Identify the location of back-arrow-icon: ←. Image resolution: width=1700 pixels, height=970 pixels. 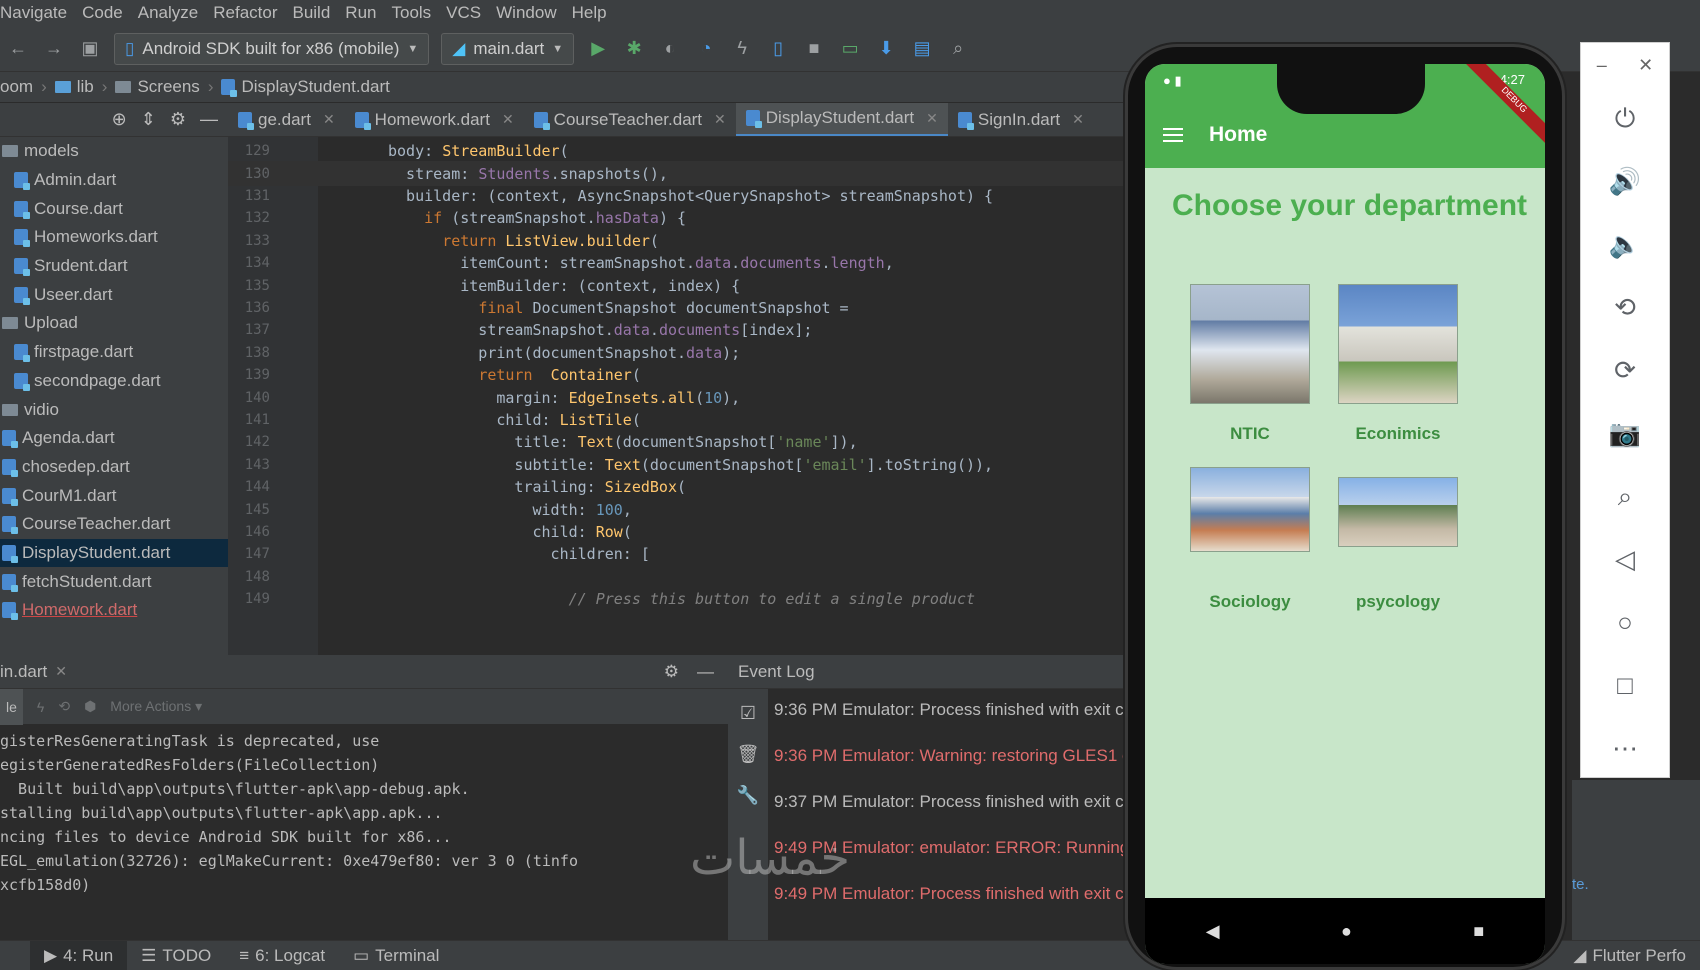
(18, 49).